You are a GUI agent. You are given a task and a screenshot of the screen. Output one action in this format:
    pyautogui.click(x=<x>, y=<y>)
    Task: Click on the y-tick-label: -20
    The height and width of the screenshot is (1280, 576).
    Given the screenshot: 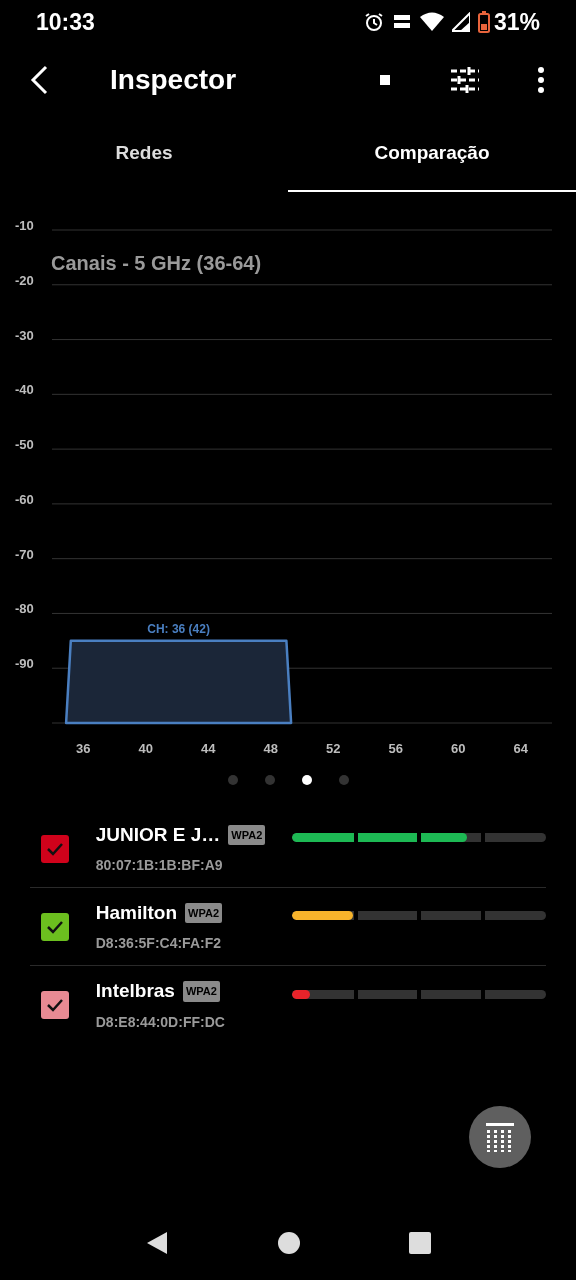 What is the action you would take?
    pyautogui.click(x=24, y=280)
    